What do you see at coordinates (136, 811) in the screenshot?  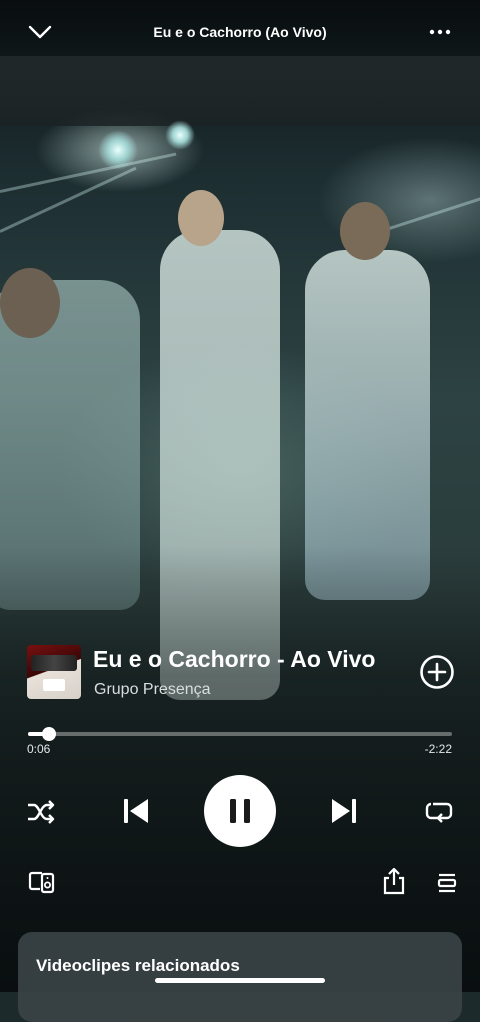 I see `skip-previous-icon` at bounding box center [136, 811].